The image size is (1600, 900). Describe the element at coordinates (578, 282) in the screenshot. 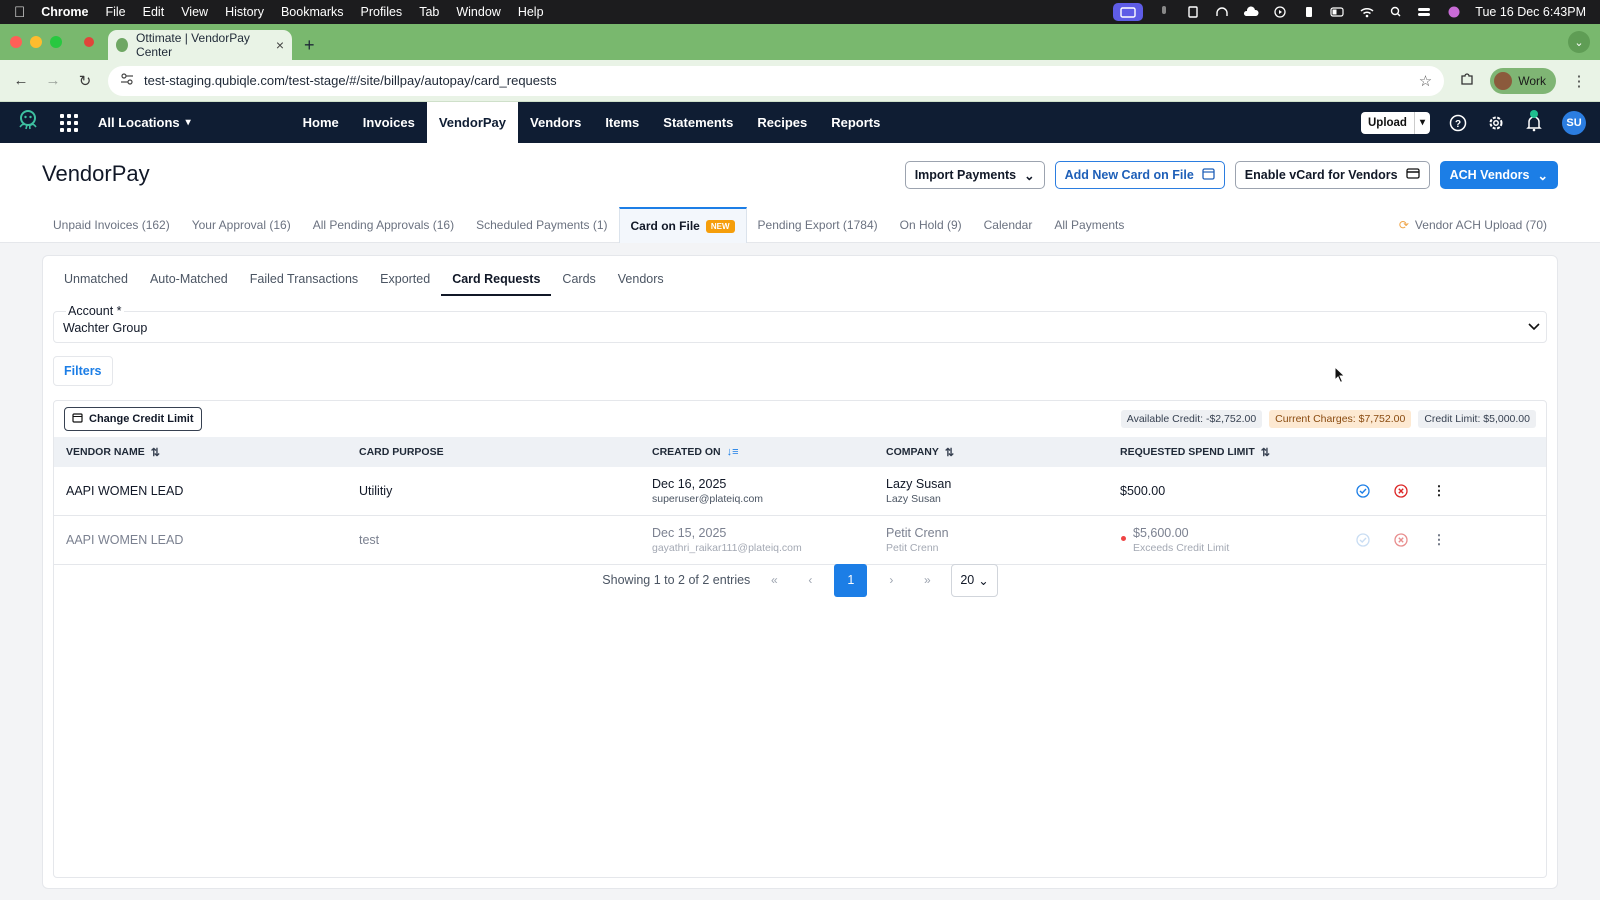

I see `subtab-cards: Cards` at that location.